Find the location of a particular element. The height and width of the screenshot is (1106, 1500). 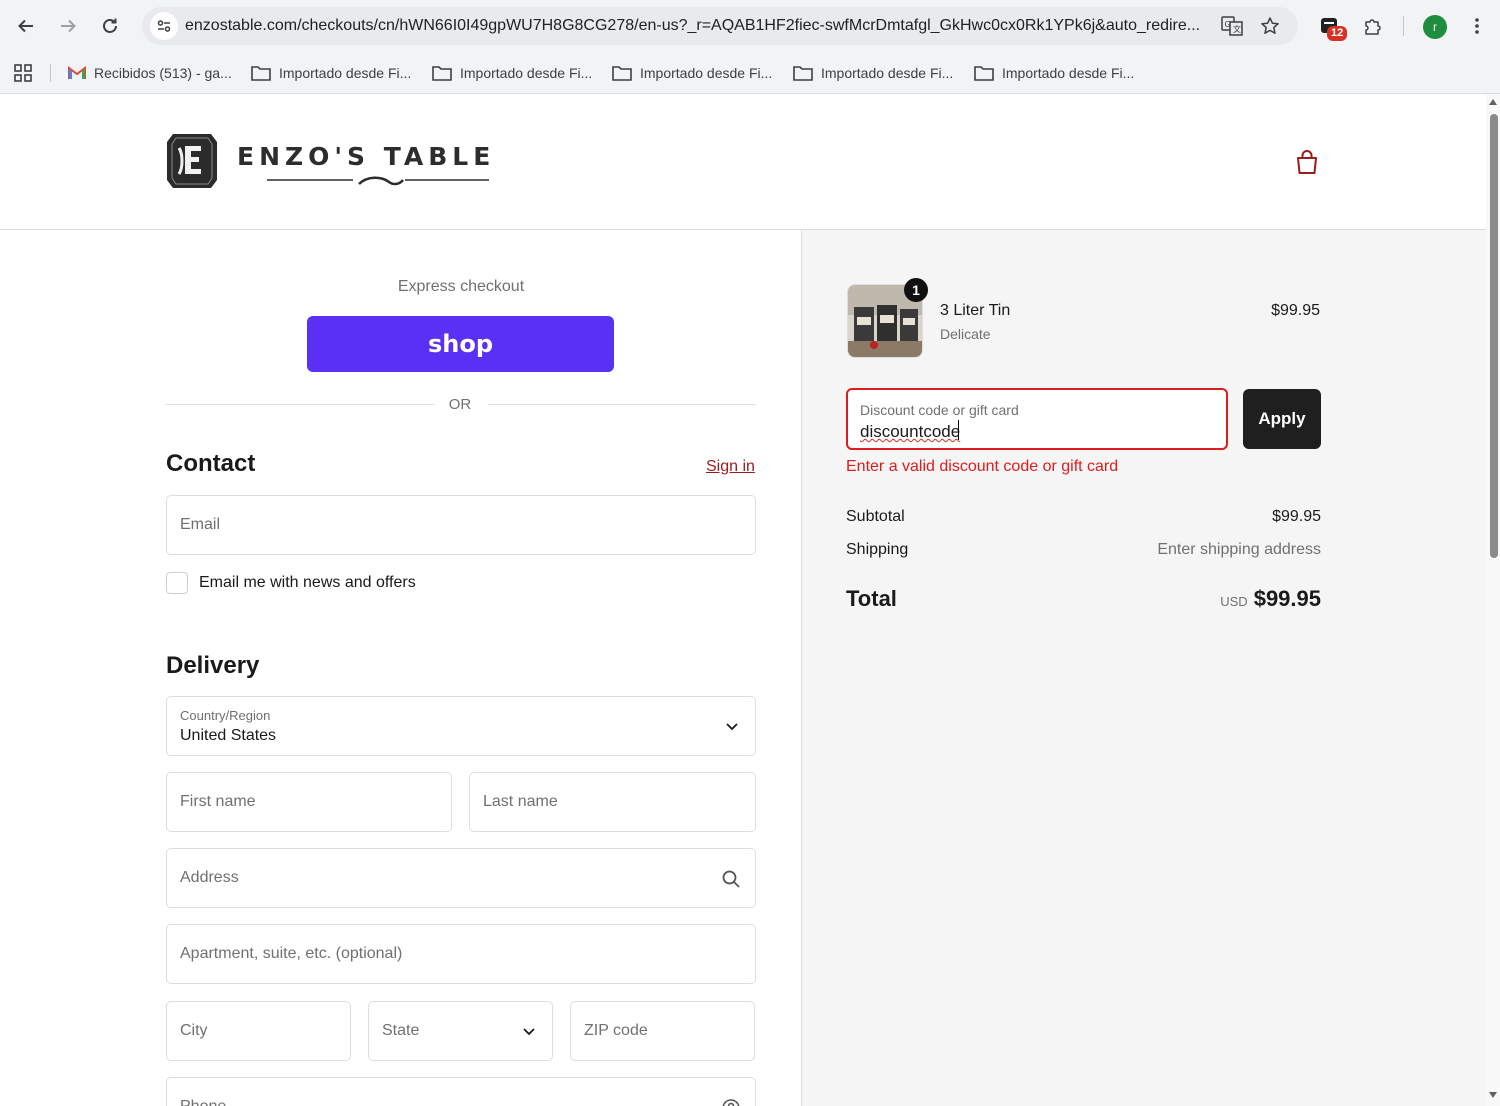

item-name: 3 Liter Tin is located at coordinates (975, 310).